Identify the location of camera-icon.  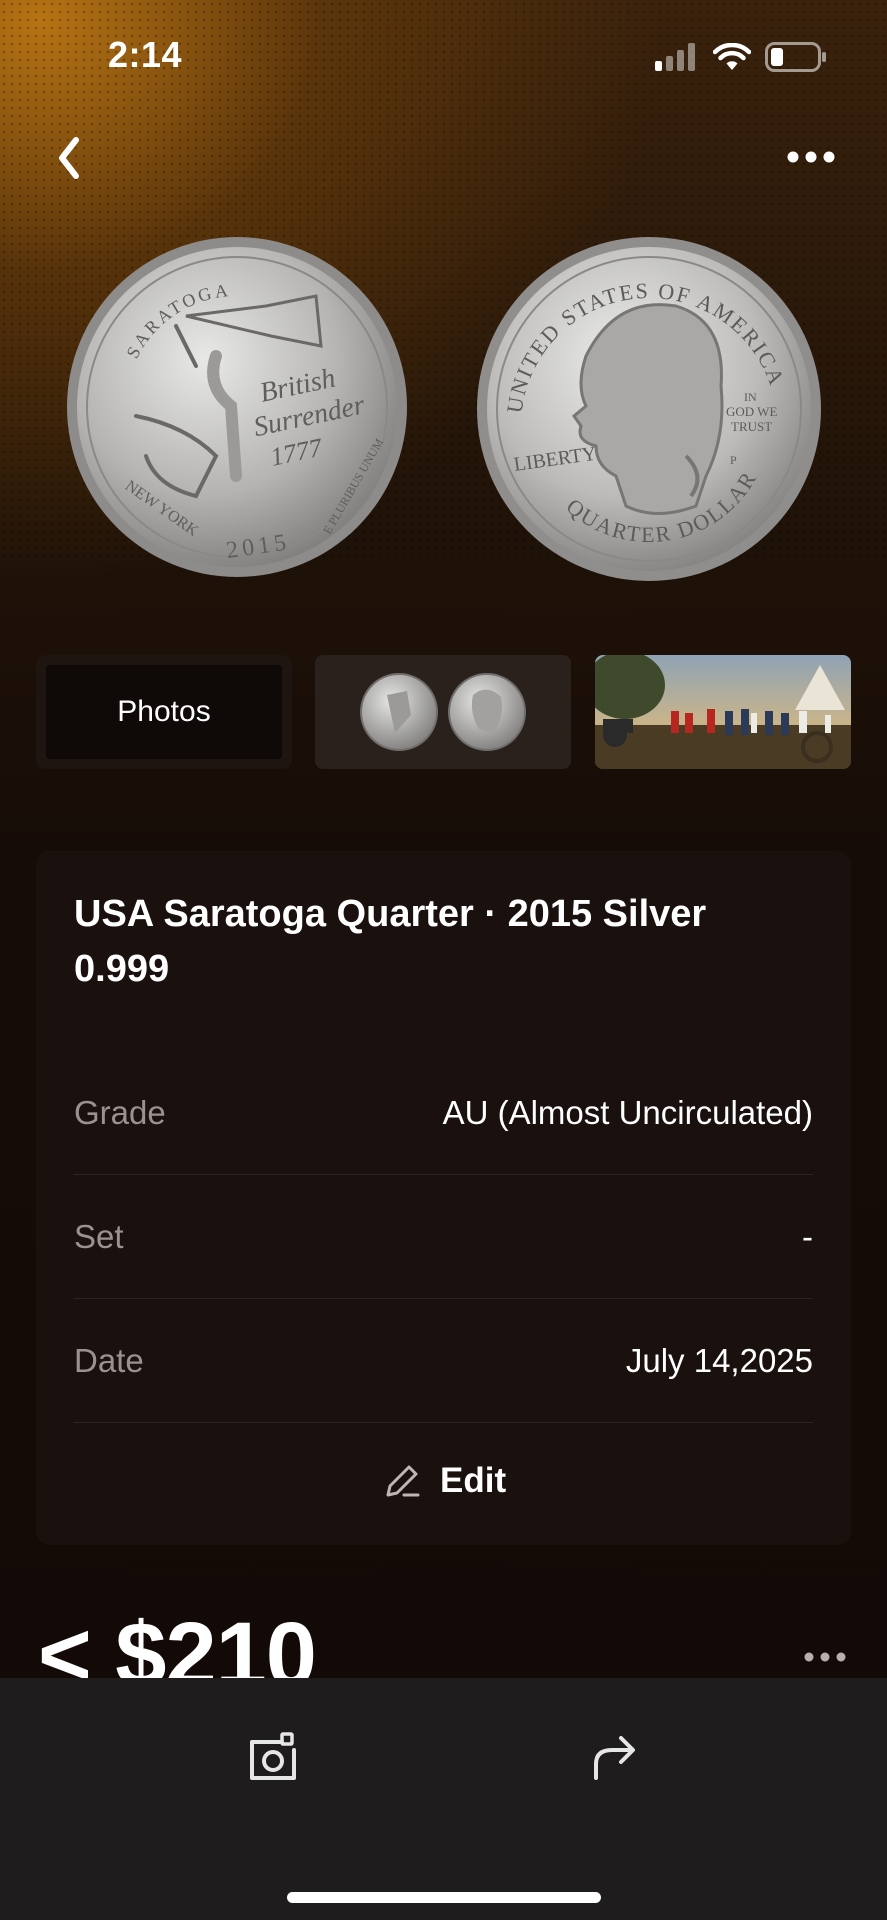
(273, 1757).